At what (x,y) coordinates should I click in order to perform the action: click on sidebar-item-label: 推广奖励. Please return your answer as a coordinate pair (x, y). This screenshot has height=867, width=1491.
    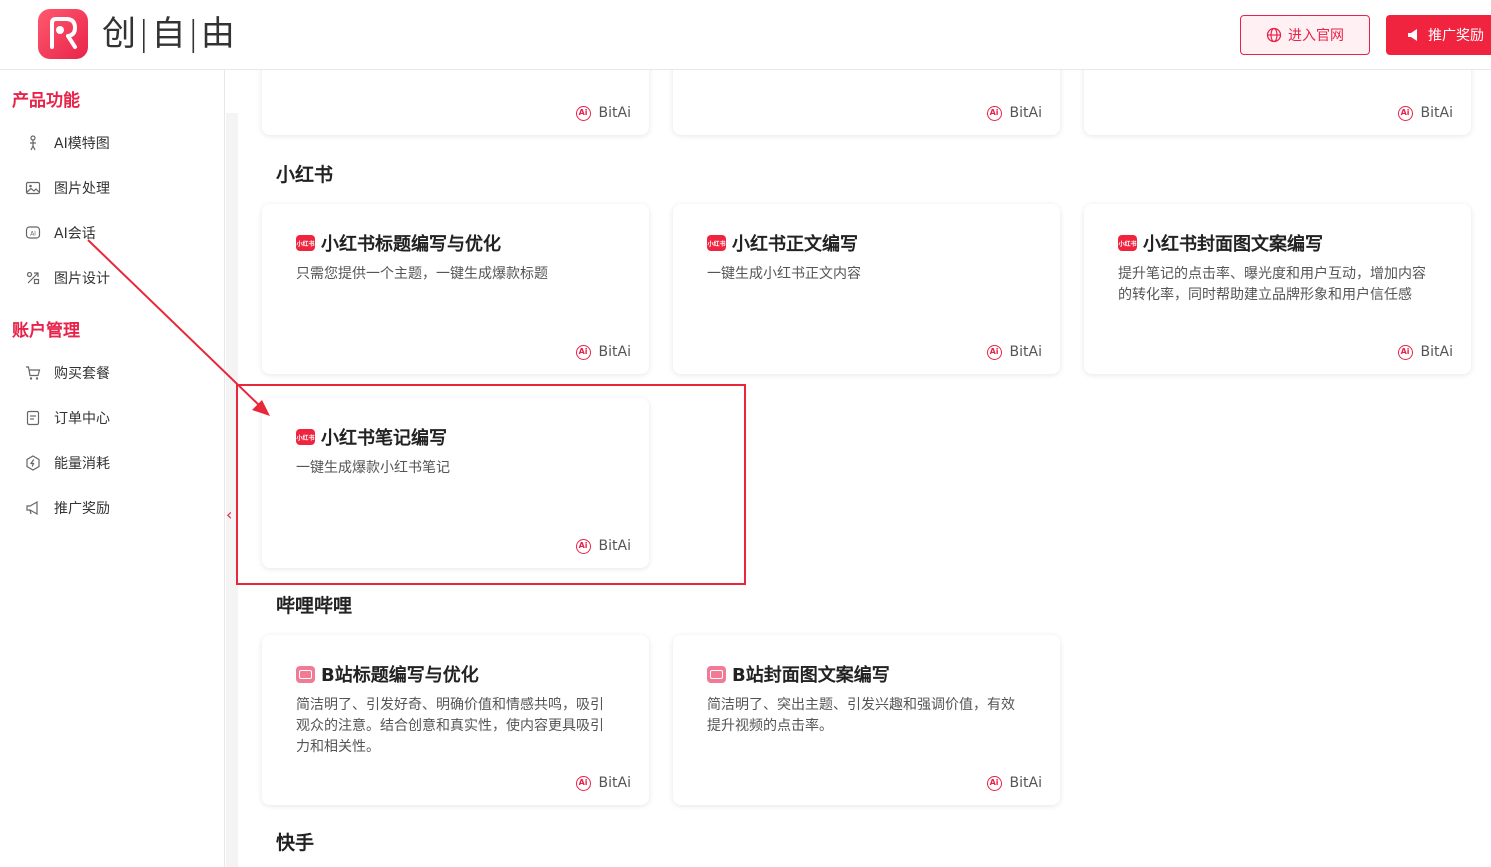
    Looking at the image, I should click on (82, 509).